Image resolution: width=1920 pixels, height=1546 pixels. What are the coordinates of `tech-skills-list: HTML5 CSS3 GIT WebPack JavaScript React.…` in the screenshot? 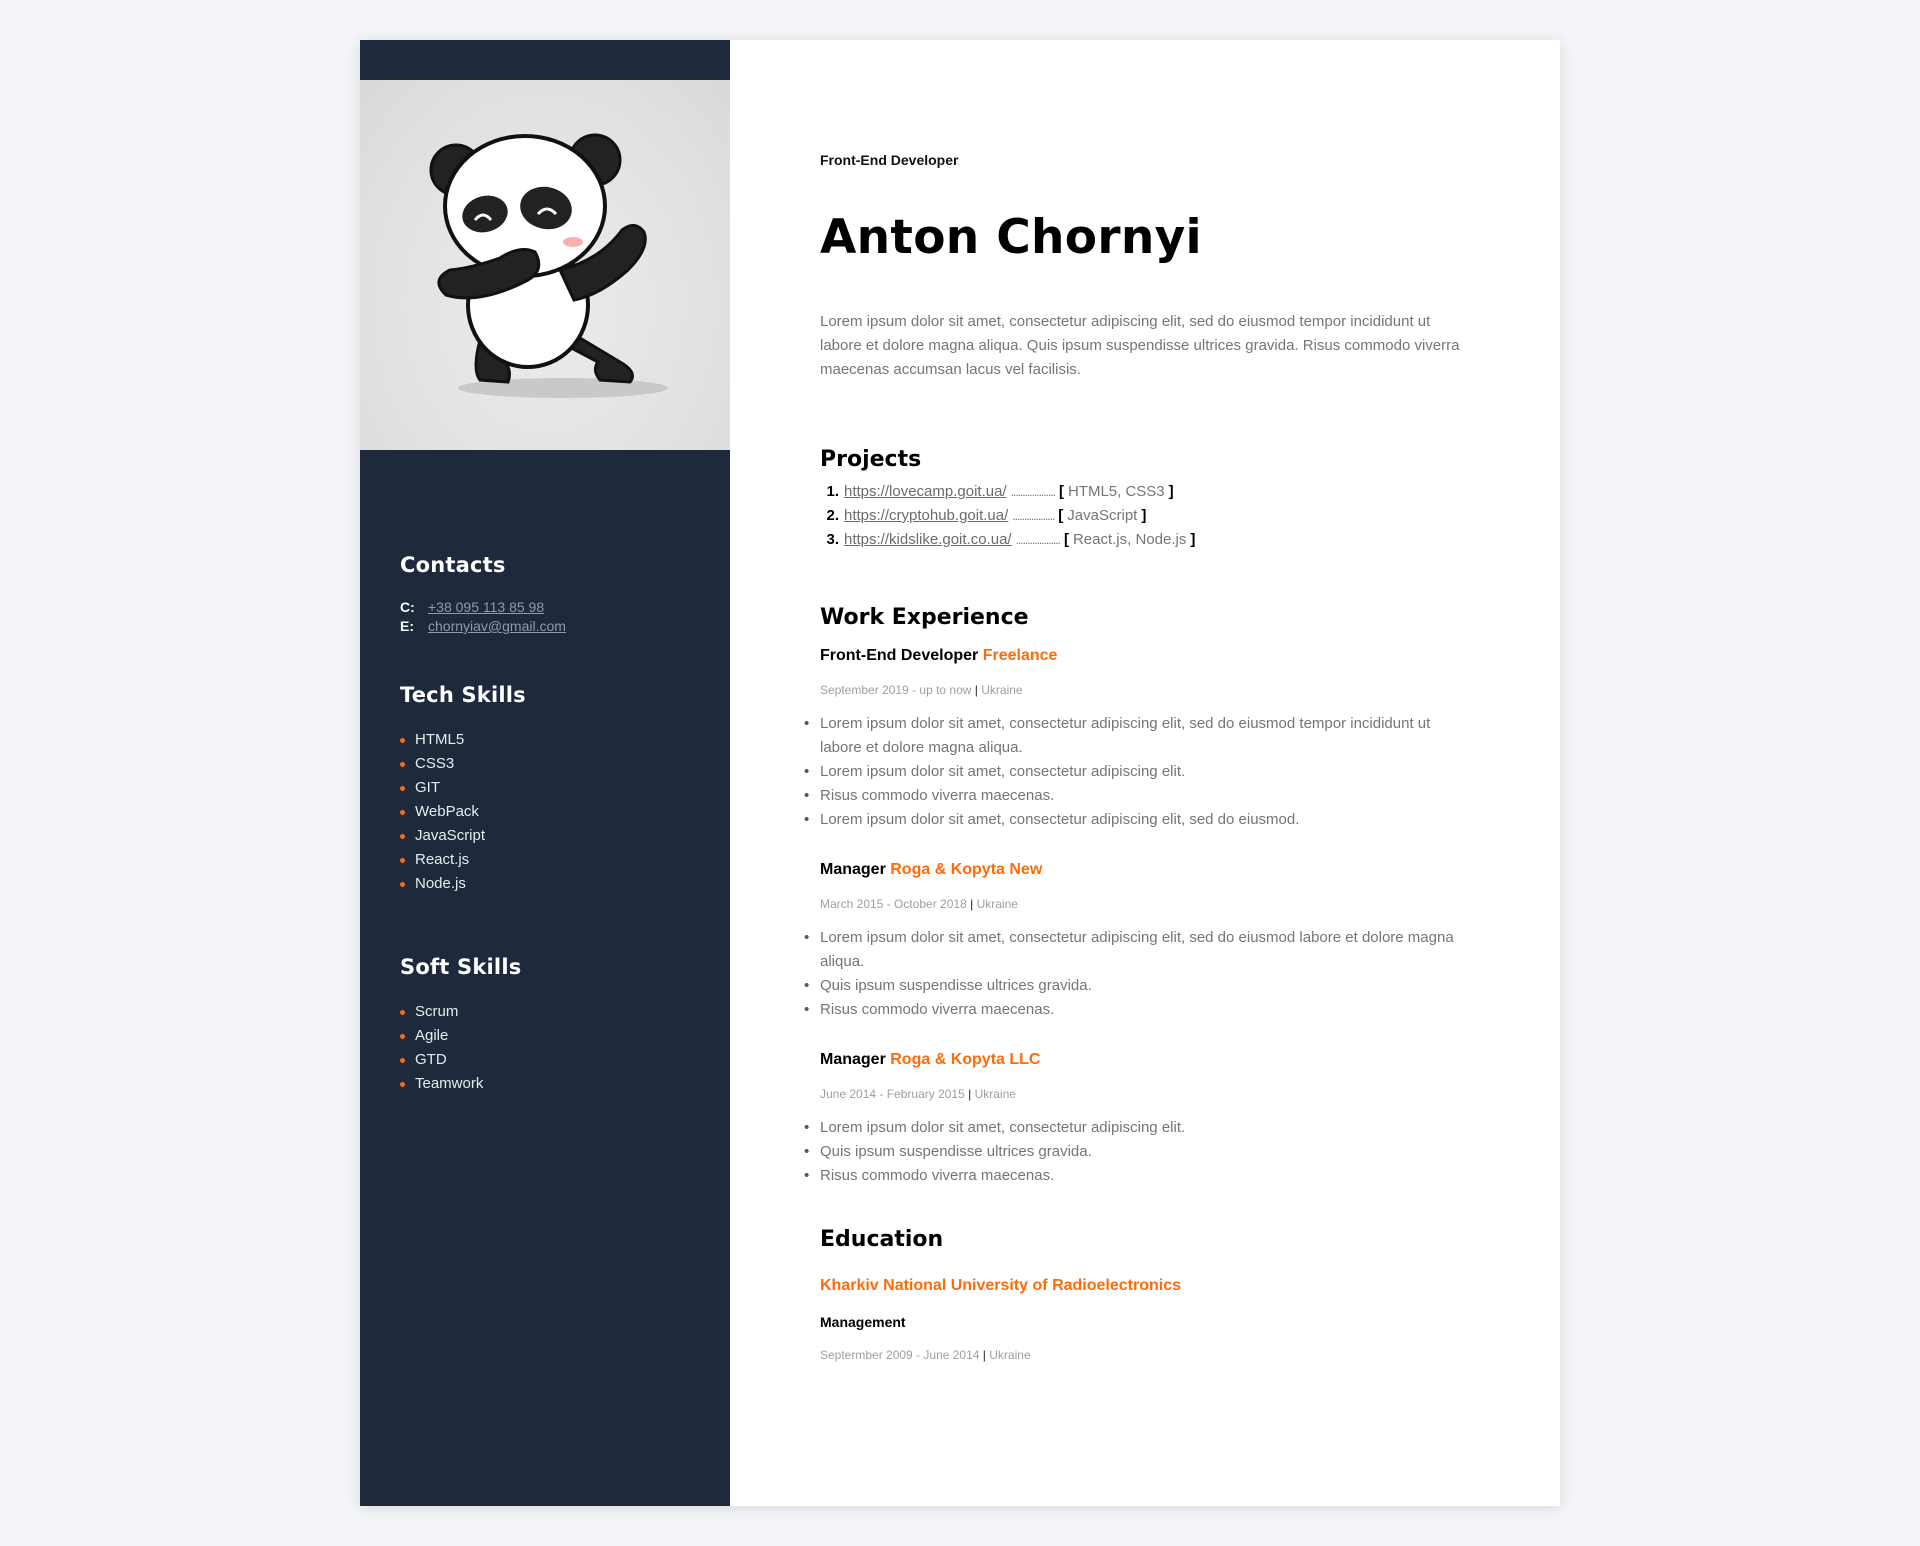 It's located at (550, 812).